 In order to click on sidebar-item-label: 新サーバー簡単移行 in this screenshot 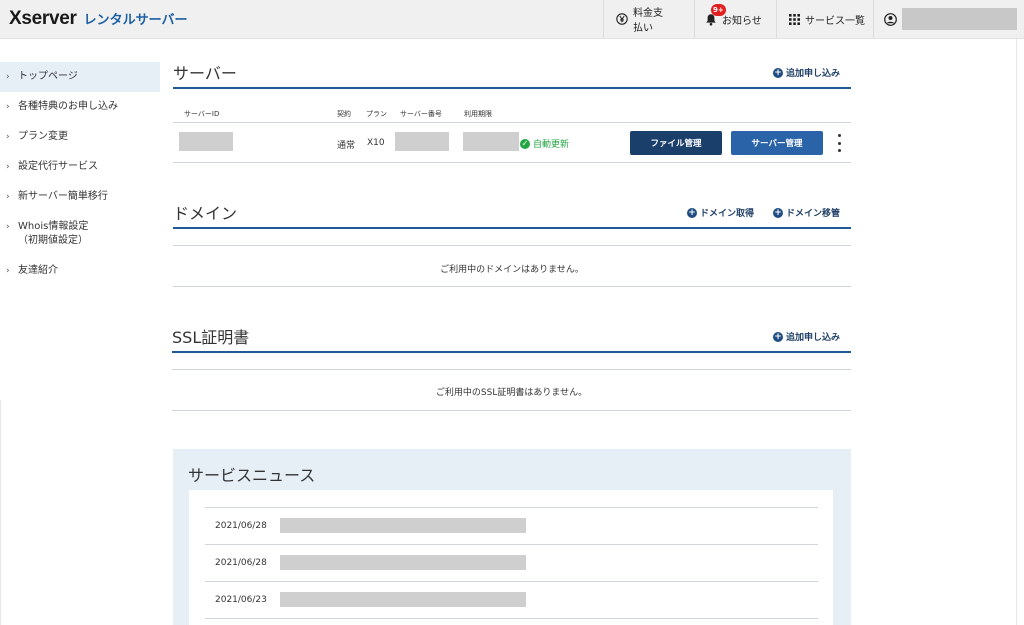, I will do `click(63, 196)`.